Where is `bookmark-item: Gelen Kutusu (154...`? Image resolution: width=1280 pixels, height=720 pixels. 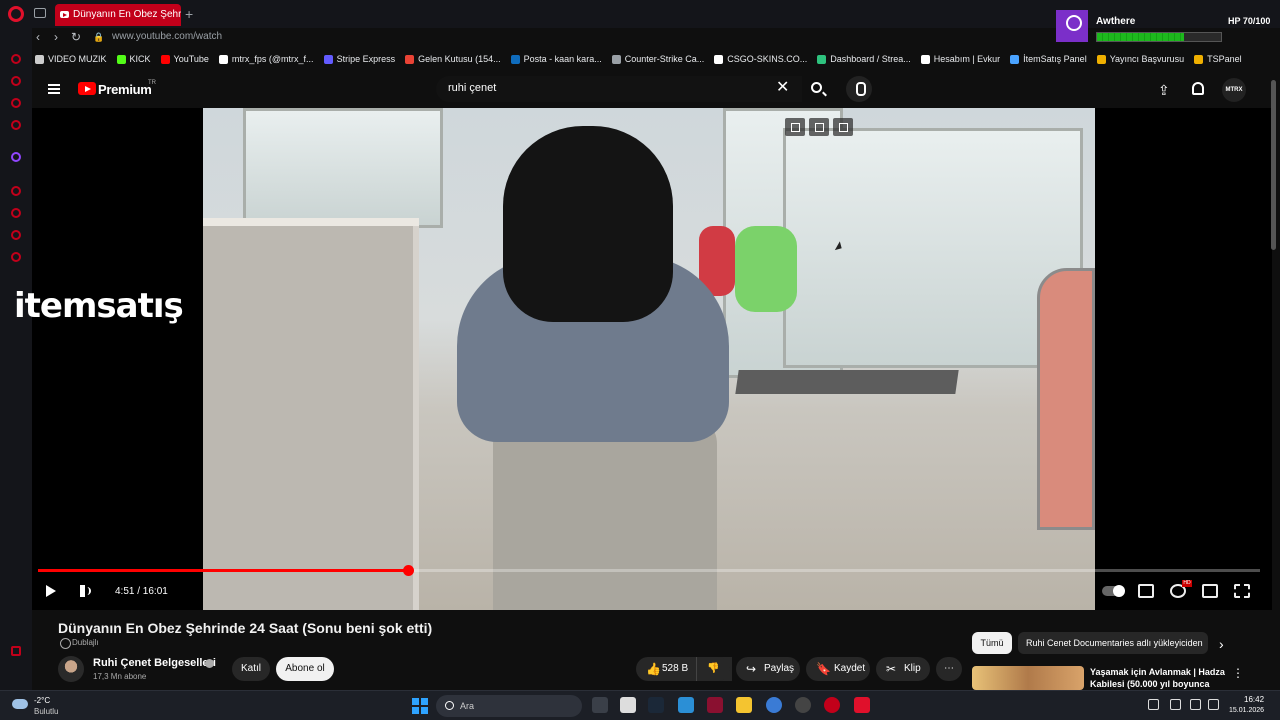
bookmark-item: Gelen Kutusu (154... is located at coordinates (453, 59).